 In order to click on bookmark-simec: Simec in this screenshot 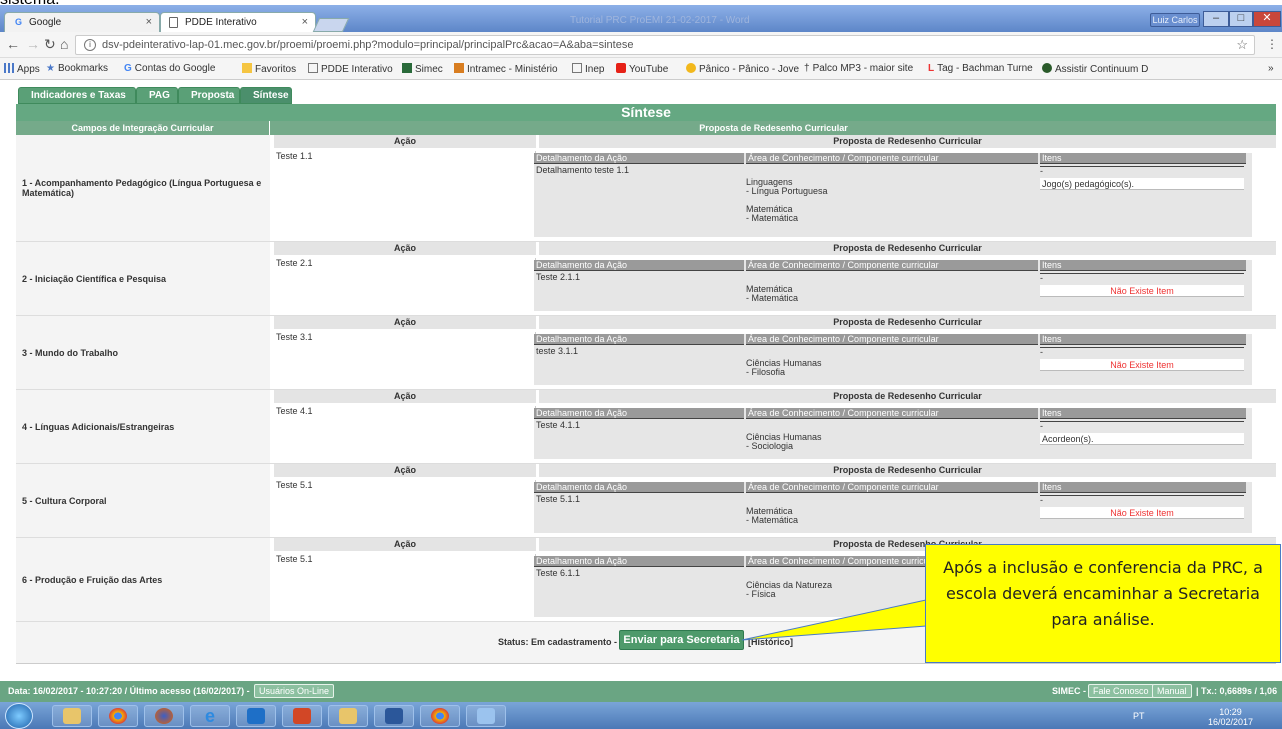, I will do `click(422, 69)`.